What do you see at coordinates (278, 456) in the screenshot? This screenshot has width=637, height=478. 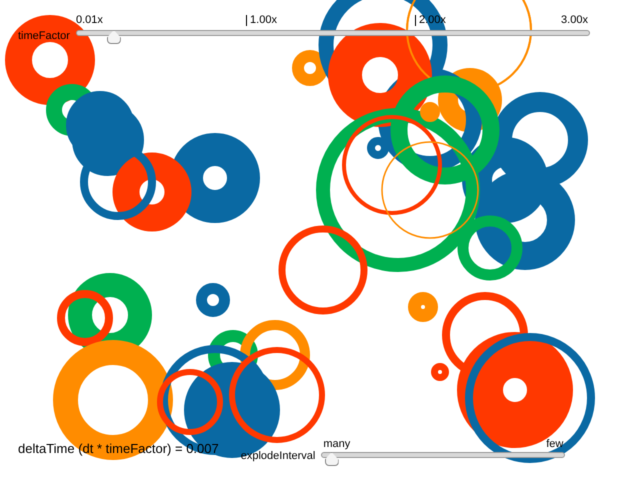 I see `slider-label: explodeInterval` at bounding box center [278, 456].